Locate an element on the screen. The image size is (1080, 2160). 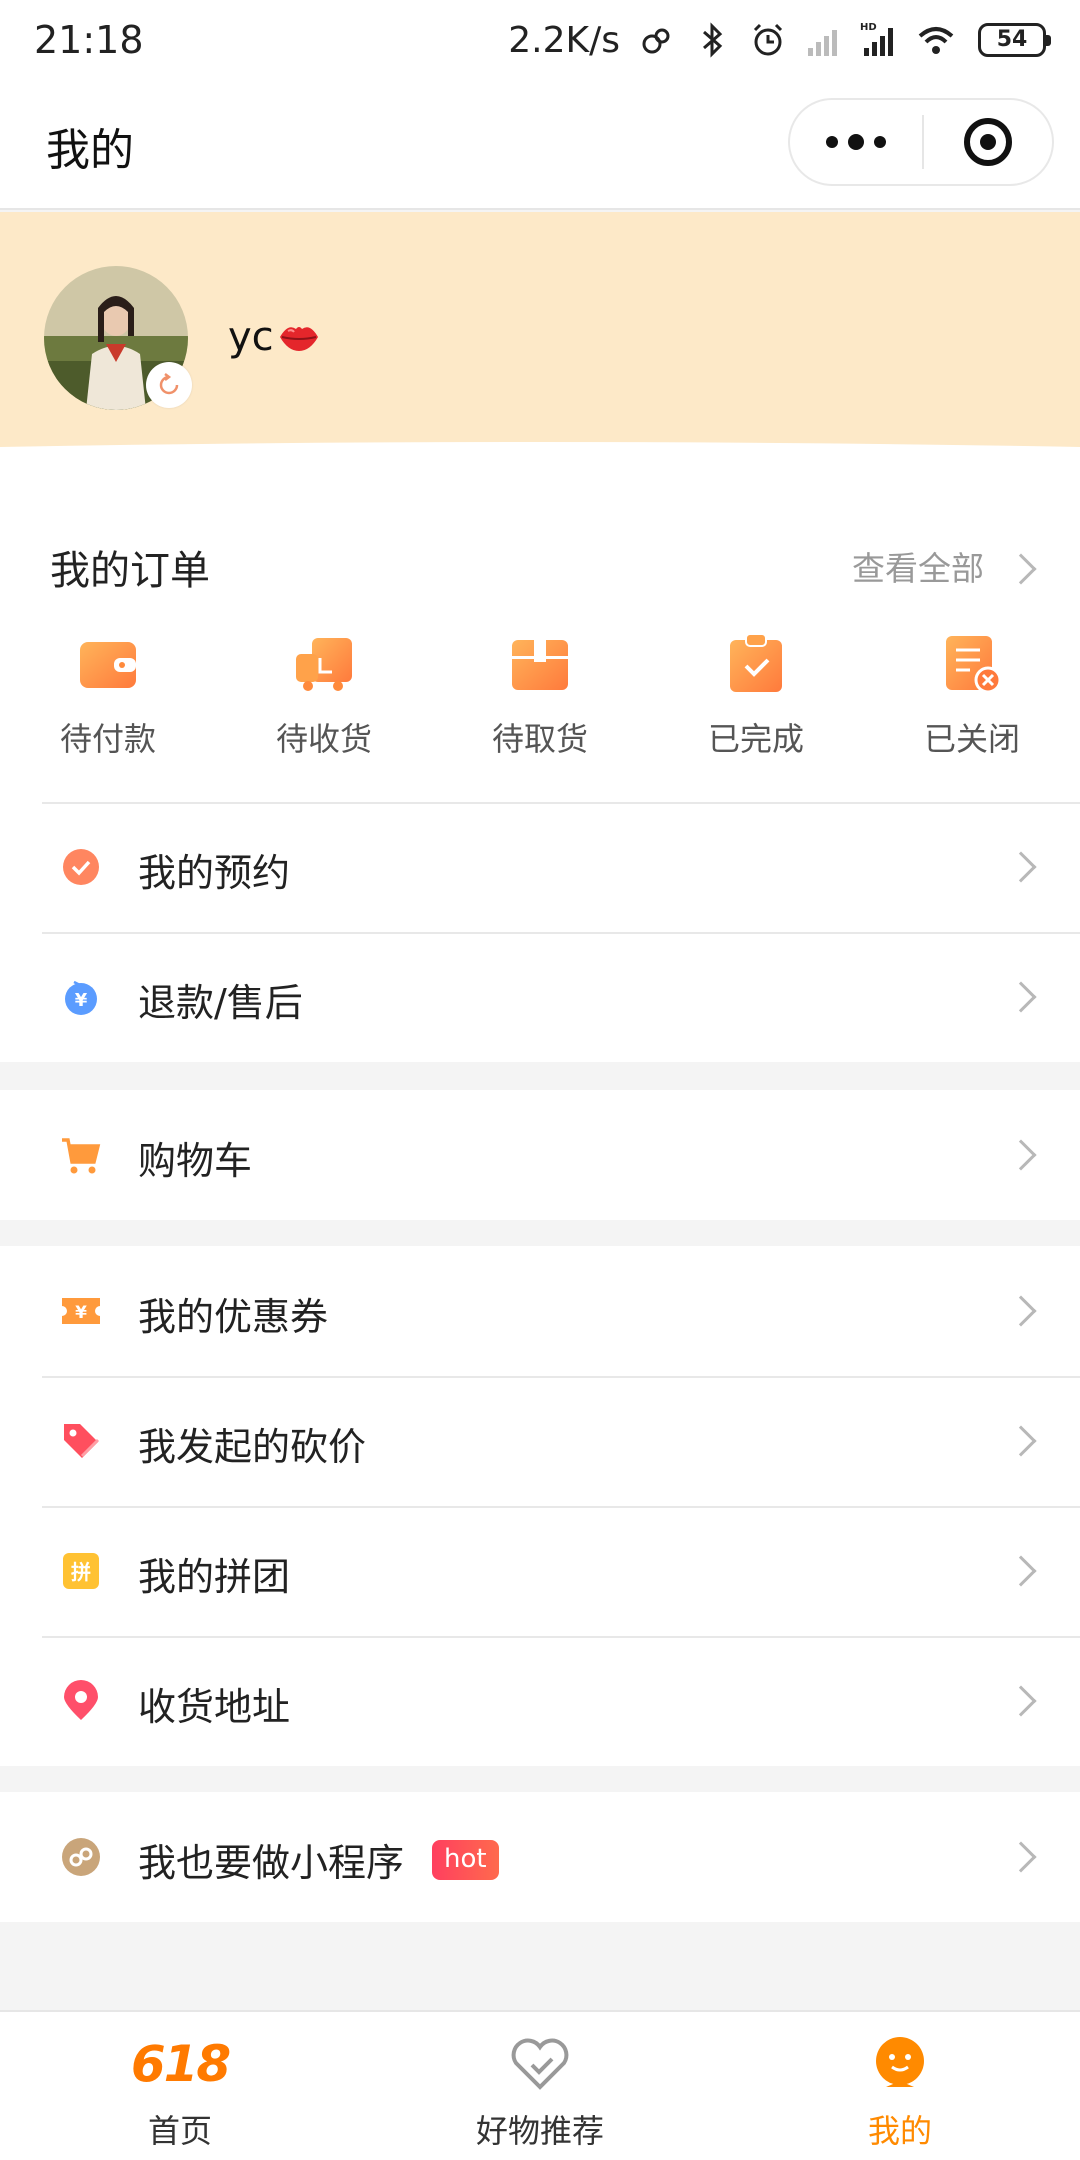
hot-badge: hot is located at coordinates (465, 1859).